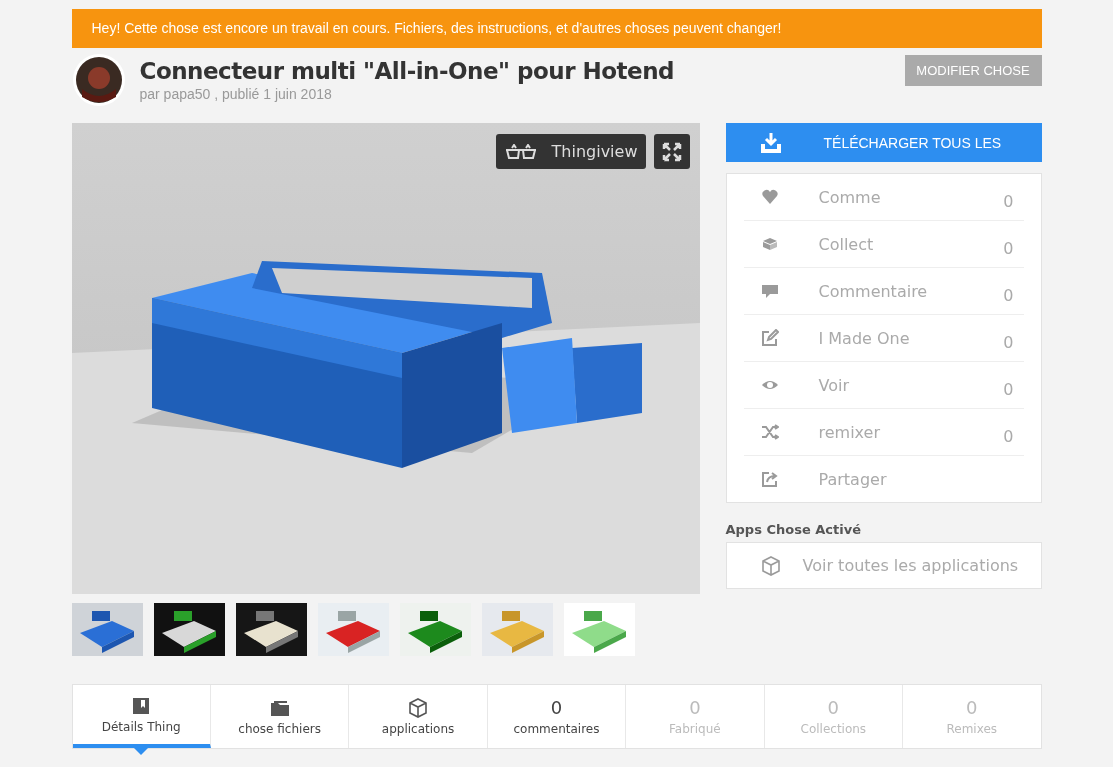 The height and width of the screenshot is (767, 1113). What do you see at coordinates (883, 142) in the screenshot?
I see `download-button: TÉLÉCHARGER TOUS LES` at bounding box center [883, 142].